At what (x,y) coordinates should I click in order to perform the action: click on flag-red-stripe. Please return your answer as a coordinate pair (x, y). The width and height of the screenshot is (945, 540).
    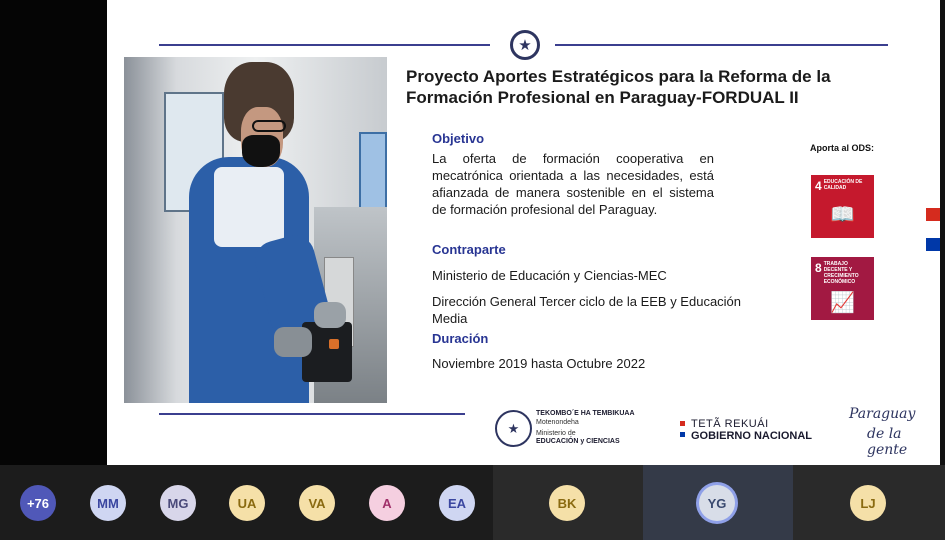
    Looking at the image, I should click on (933, 214).